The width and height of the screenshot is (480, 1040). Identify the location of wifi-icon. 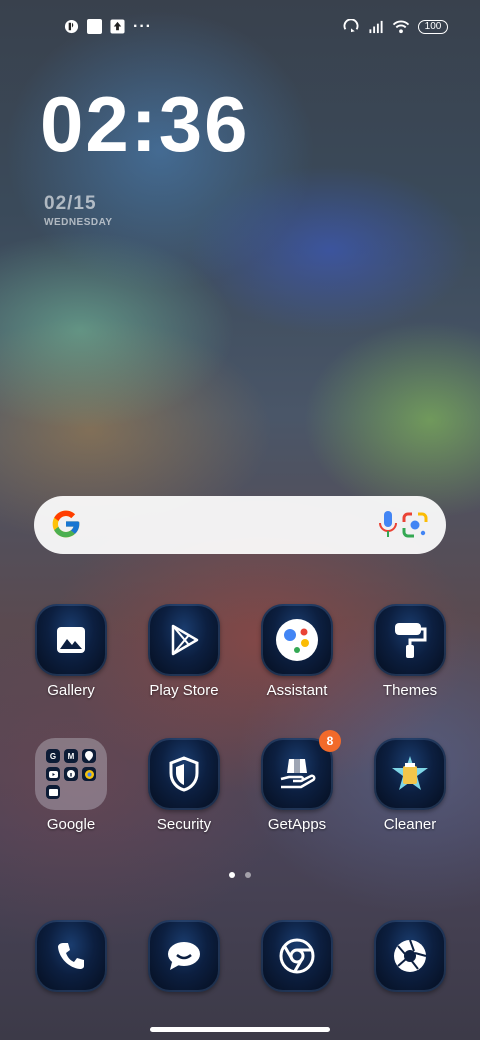
(401, 27).